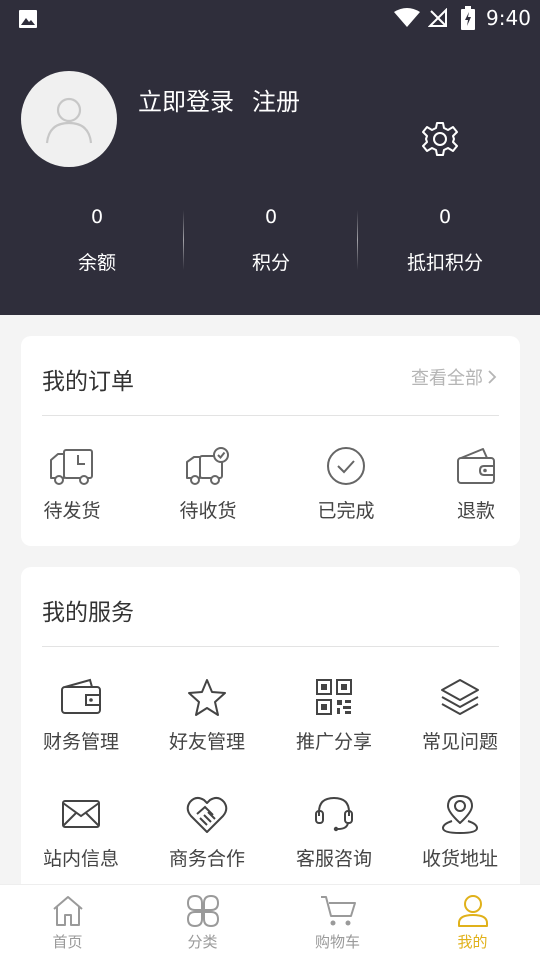 The height and width of the screenshot is (960, 540). Describe the element at coordinates (276, 102) in the screenshot. I see `register-link: 注册` at that location.